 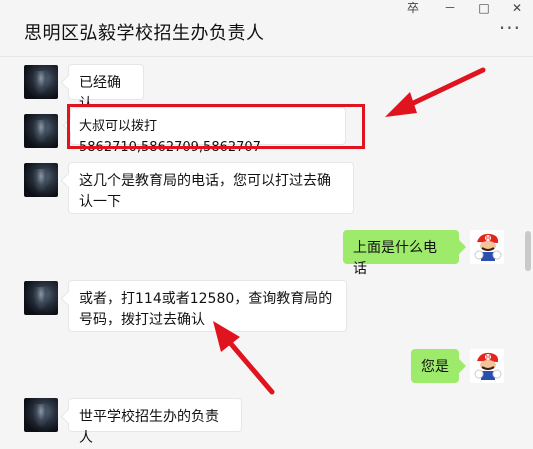 I want to click on message-text: 或者，打114或者12580，查询教育局的号码，拨打过去确认, so click(x=206, y=309).